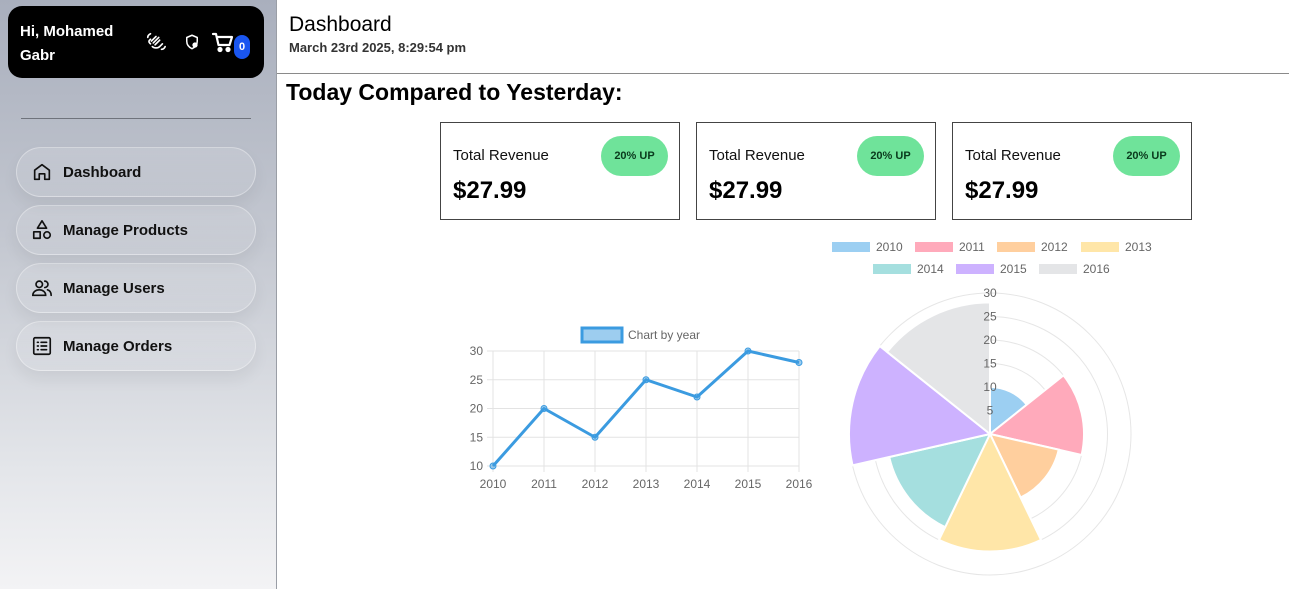 The image size is (1289, 589). What do you see at coordinates (493, 484) in the screenshot?
I see `x-tick-label: 2010` at bounding box center [493, 484].